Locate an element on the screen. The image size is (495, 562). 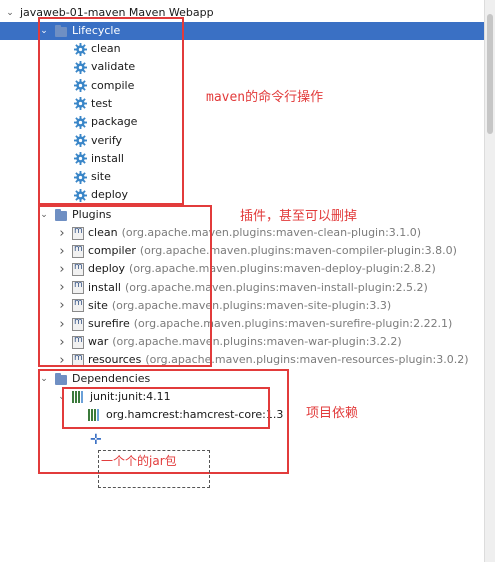
lifecycle-label: Lifecycle is located at coordinates (96, 30).